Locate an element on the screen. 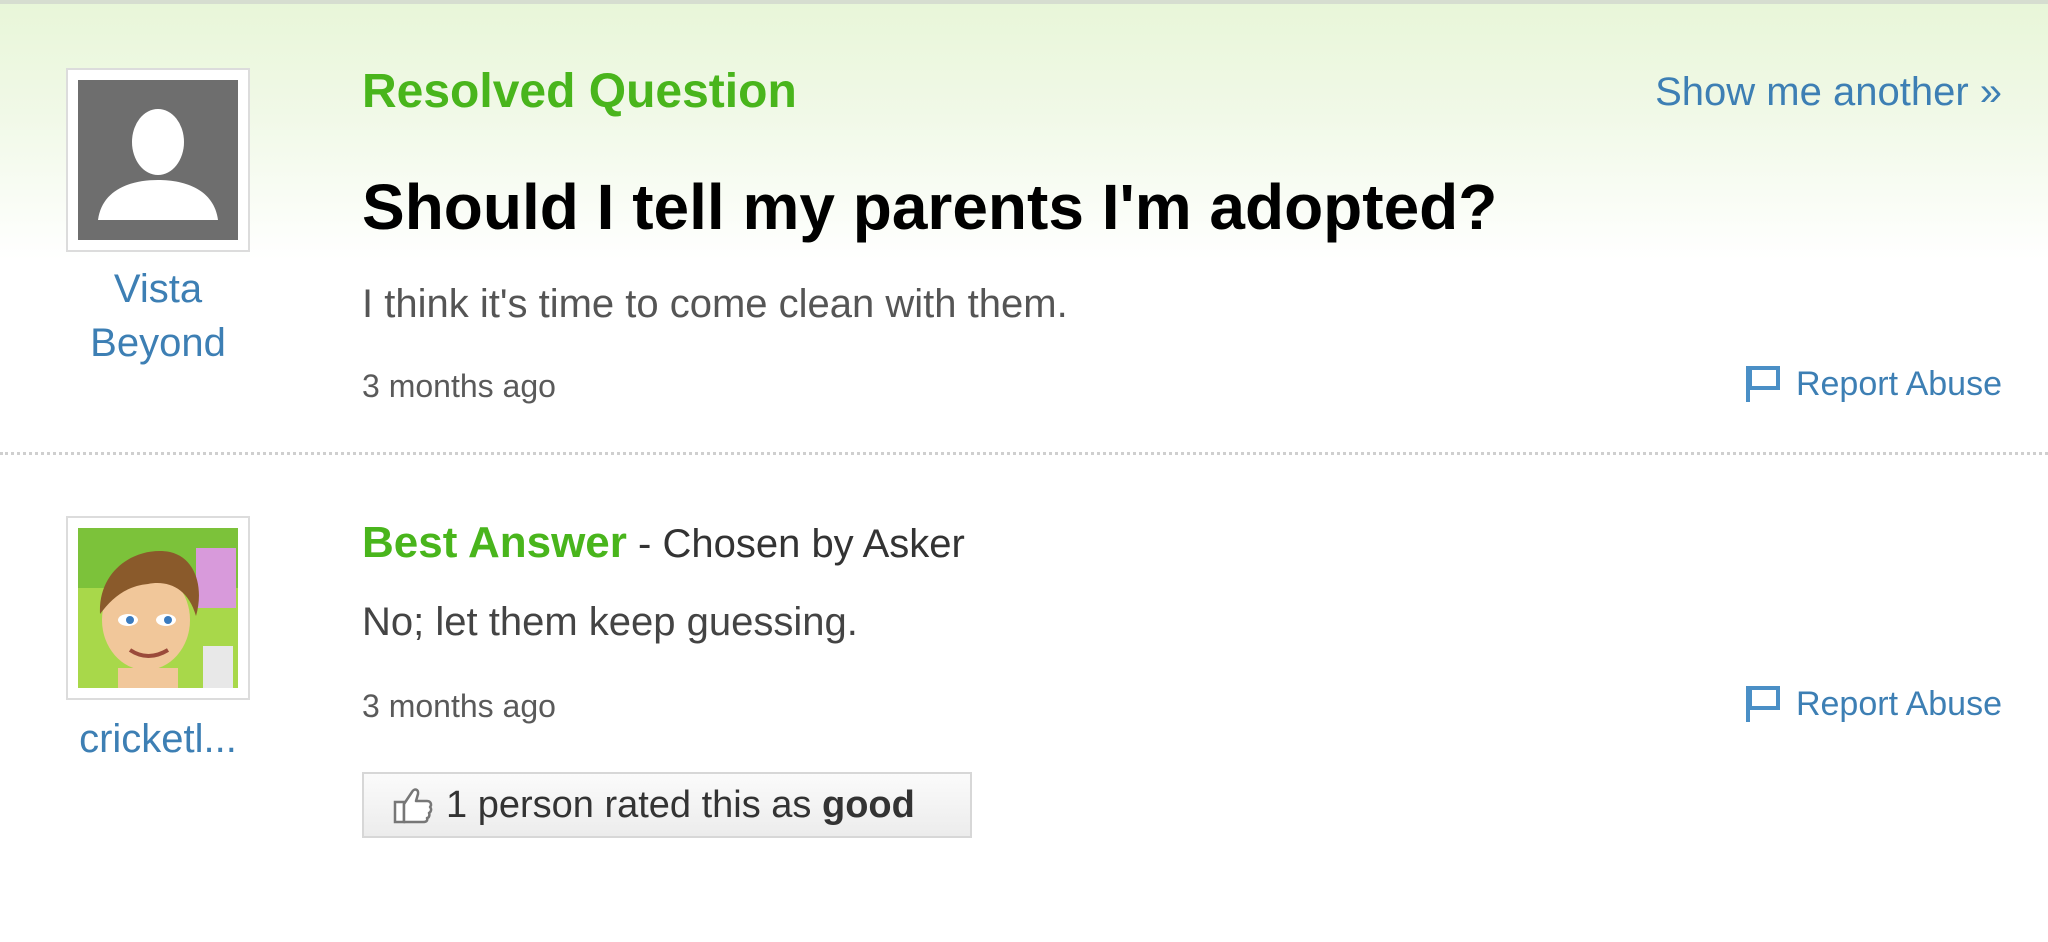  top-rule is located at coordinates (1024, 2).